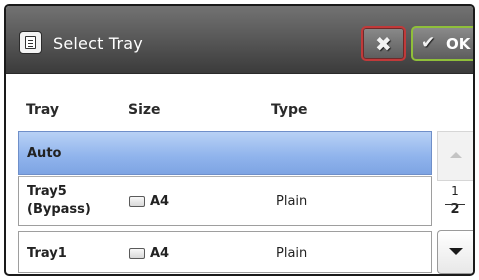 Image resolution: width=479 pixels, height=280 pixels. What do you see at coordinates (289, 110) in the screenshot?
I see `column-header-type: Type` at bounding box center [289, 110].